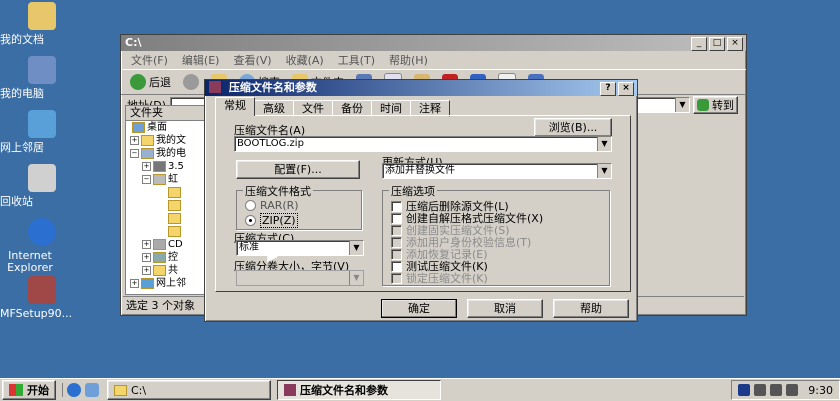 This screenshot has height=401, width=840. Describe the element at coordinates (159, 244) in the screenshot. I see `cd-drive-icon` at that location.